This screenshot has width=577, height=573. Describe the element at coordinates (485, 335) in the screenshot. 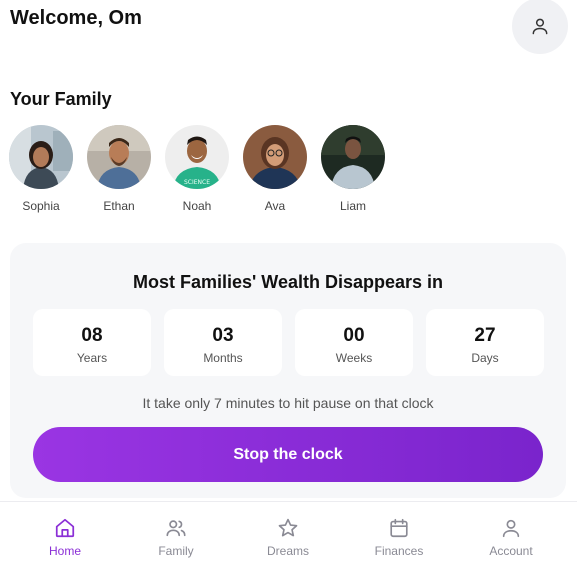

I see `countdown-value: 27` at that location.